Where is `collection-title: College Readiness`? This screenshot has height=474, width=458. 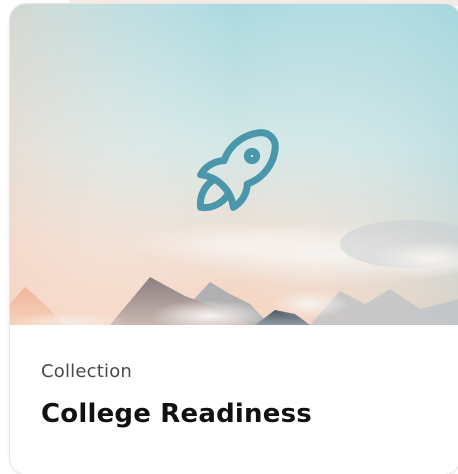
collection-title: College Readiness is located at coordinates (176, 414).